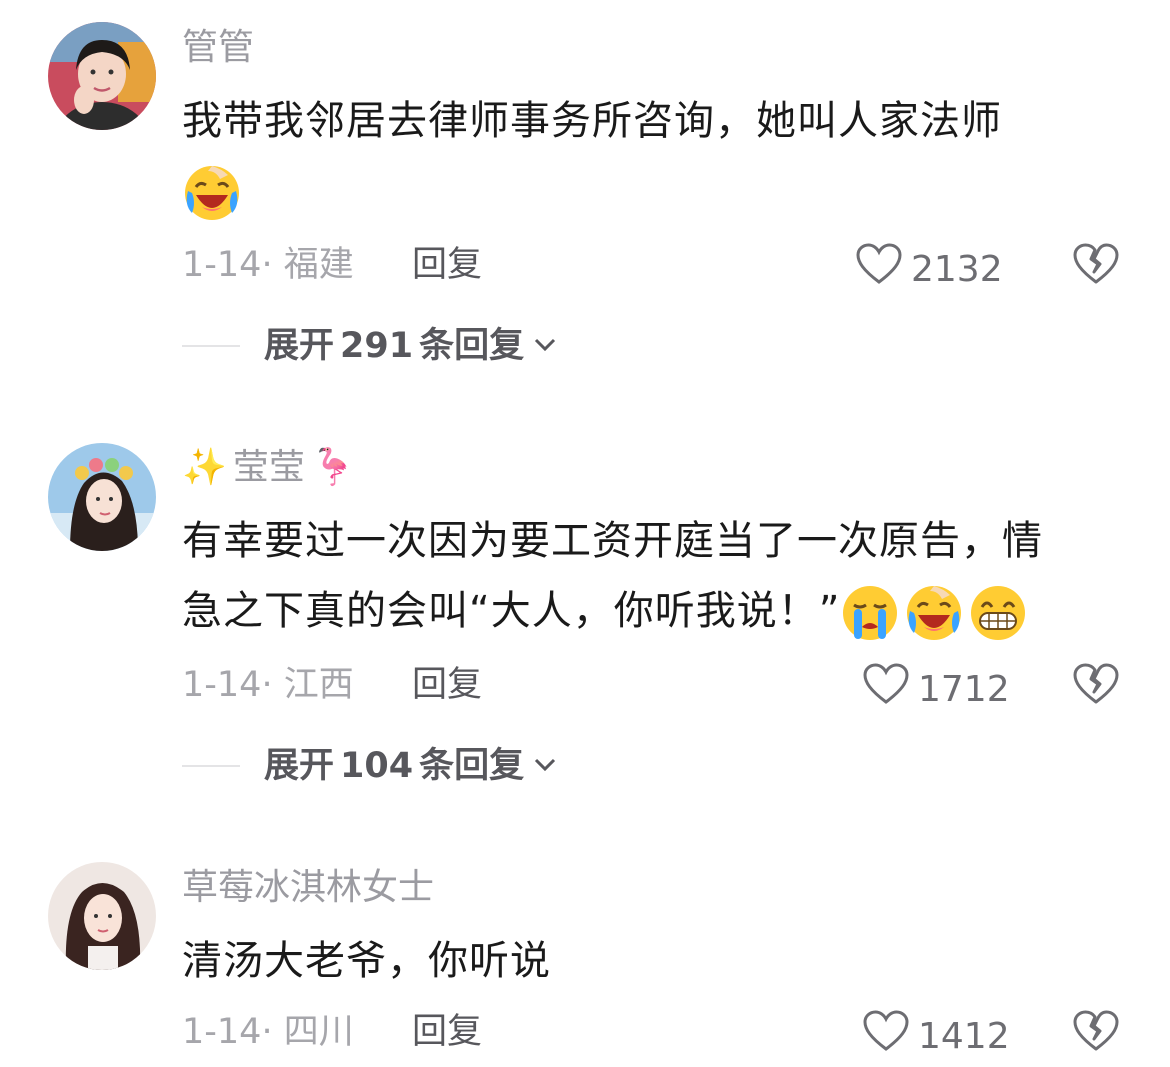 This screenshot has height=1067, width=1170. I want to click on comment-meta: 1-14· 江西, so click(268, 685).